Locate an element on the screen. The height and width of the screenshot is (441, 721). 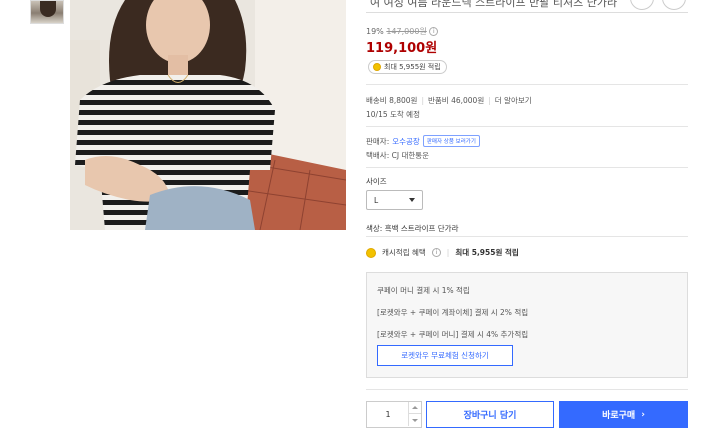
size-value: L is located at coordinates (376, 200).